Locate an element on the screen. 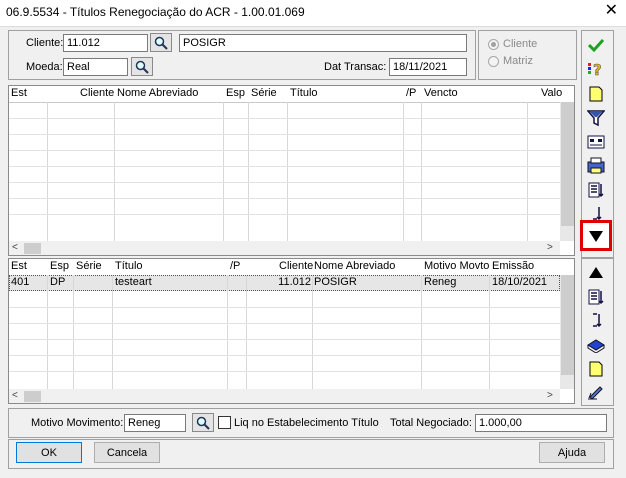 Image resolution: width=626 pixels, height=478 pixels. confirm-check-button is located at coordinates (596, 45).